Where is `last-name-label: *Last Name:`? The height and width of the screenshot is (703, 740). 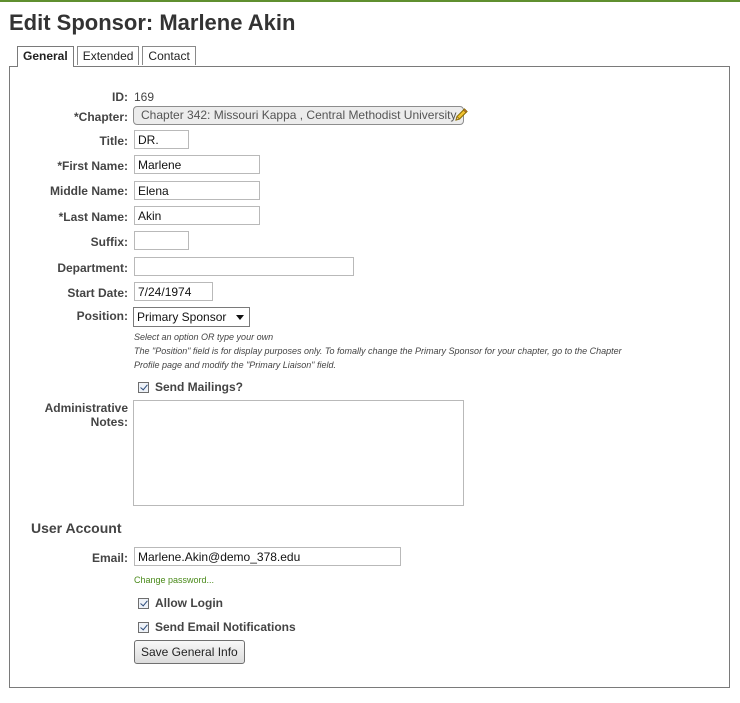 last-name-label: *Last Name: is located at coordinates (93, 217).